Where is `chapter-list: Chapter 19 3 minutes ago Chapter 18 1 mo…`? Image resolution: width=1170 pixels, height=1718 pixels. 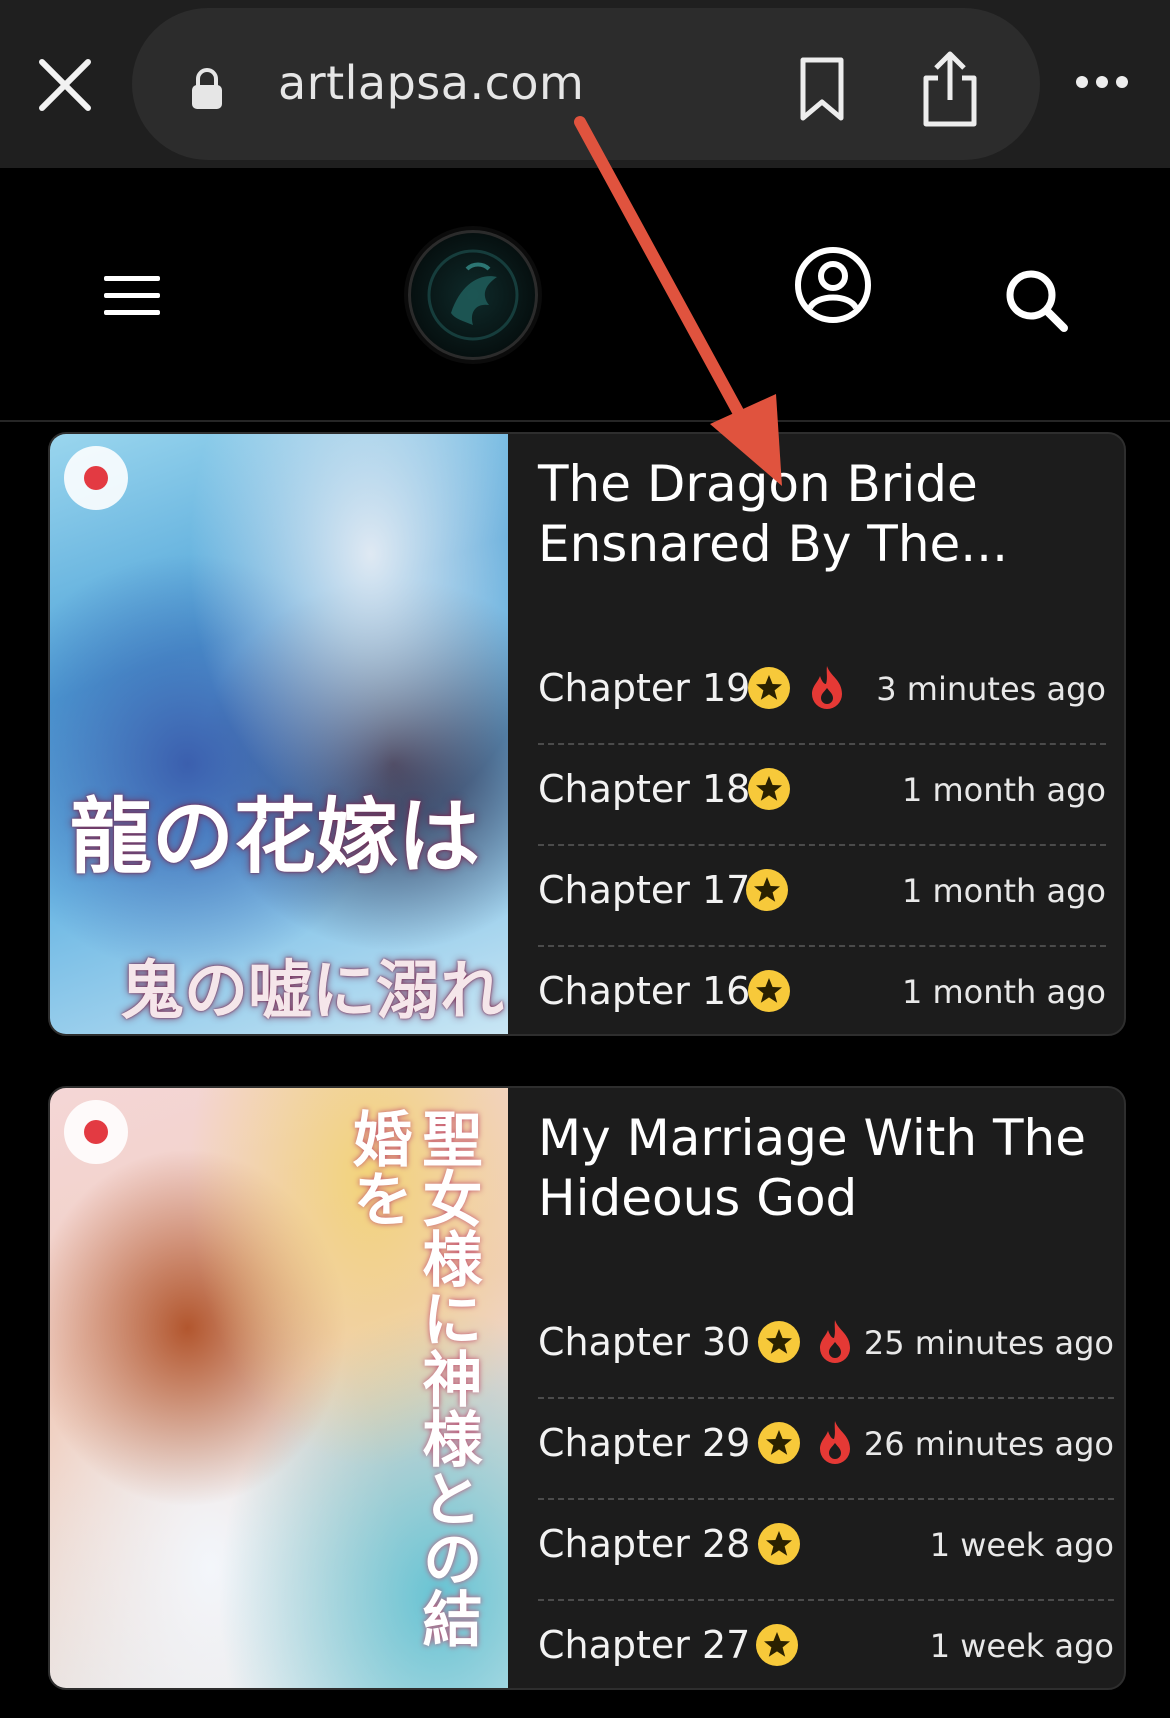
chapter-list: Chapter 19 3 minutes ago Chapter 18 1 mo… is located at coordinates (822, 839).